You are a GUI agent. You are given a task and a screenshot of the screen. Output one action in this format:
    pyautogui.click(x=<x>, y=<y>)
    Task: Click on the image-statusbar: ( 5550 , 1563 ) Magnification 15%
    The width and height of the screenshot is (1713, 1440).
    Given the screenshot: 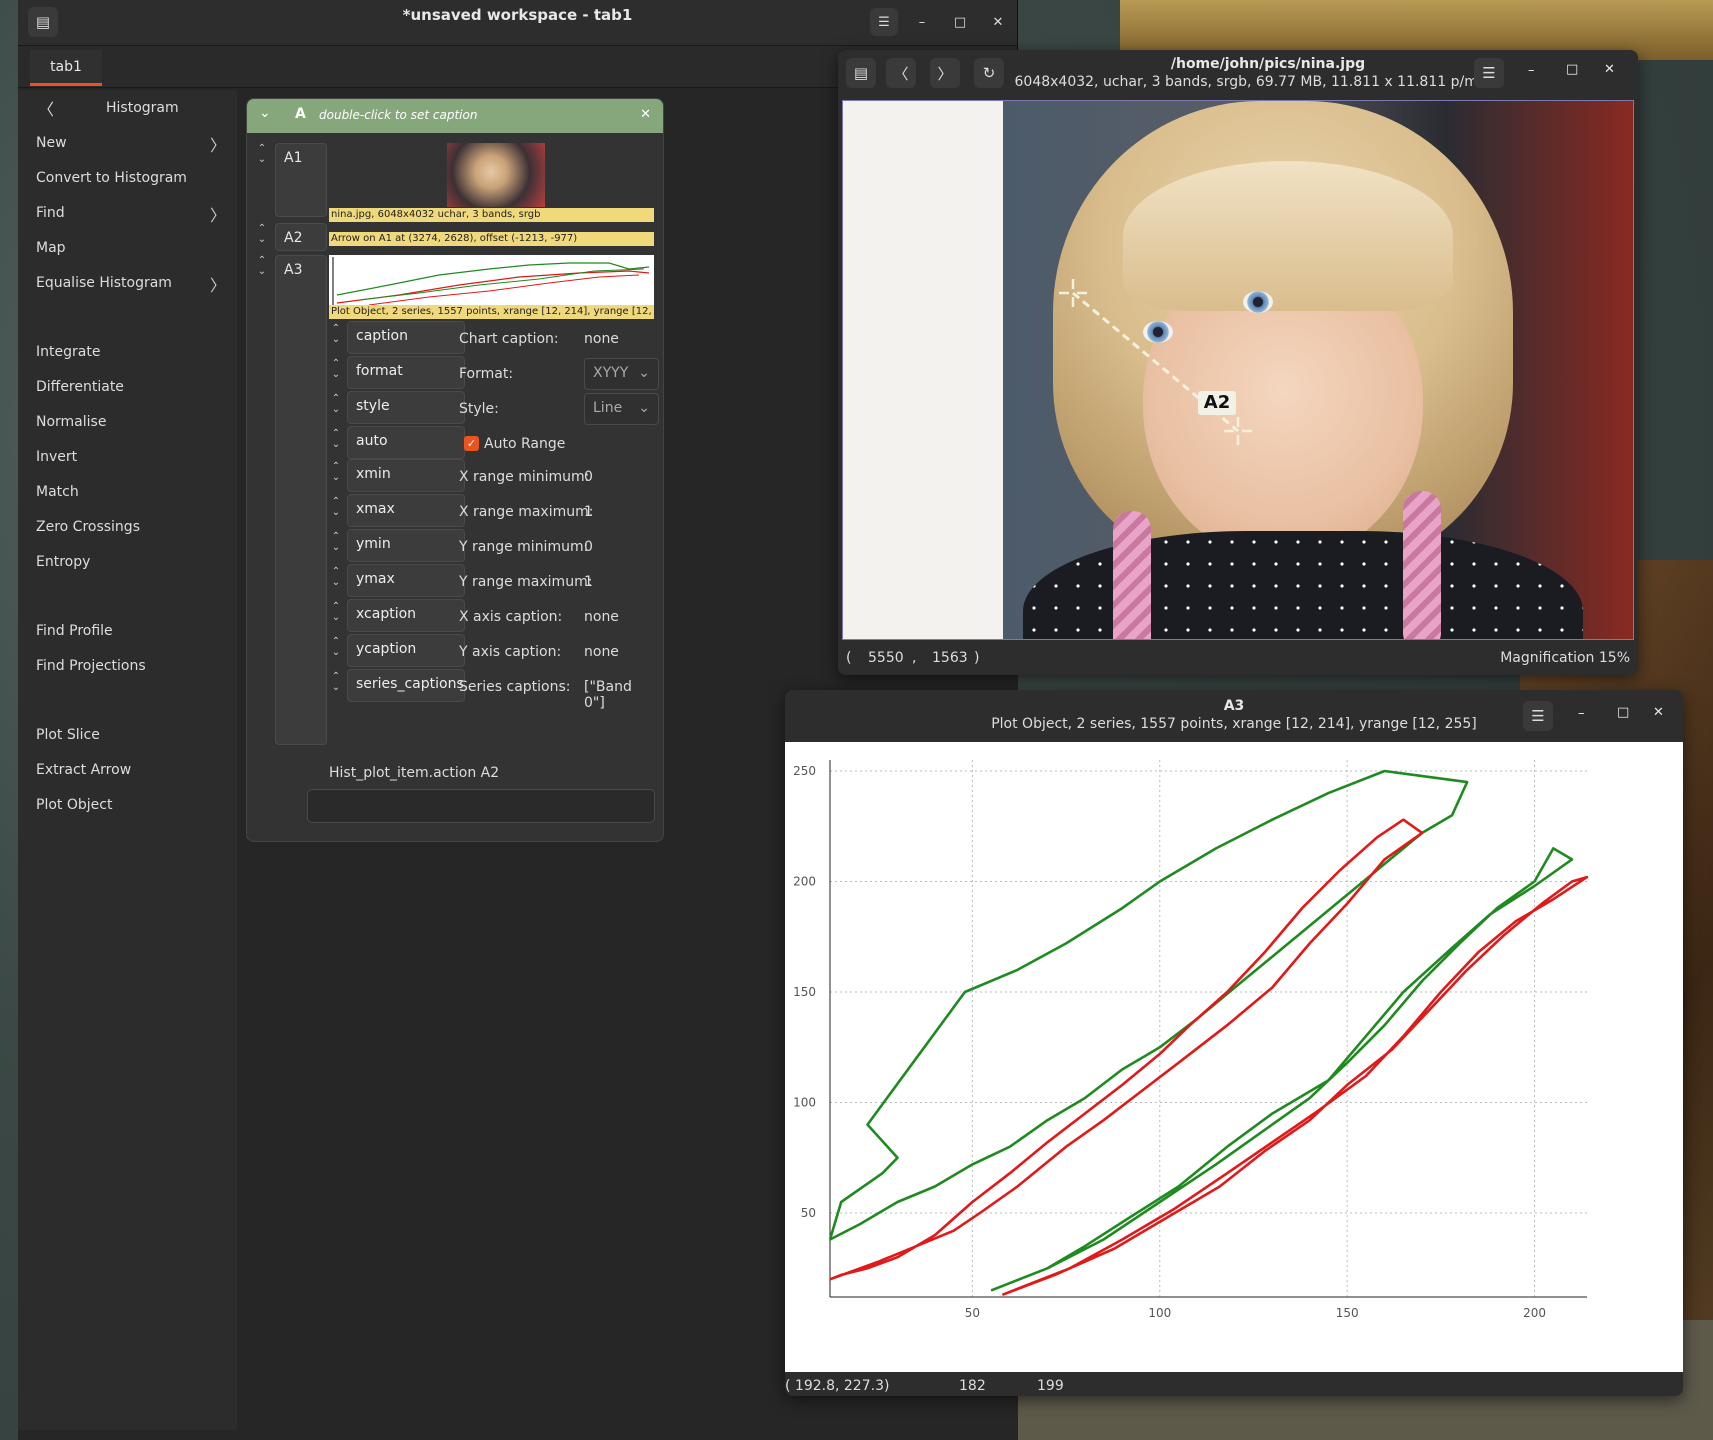 What is the action you would take?
    pyautogui.click(x=1238, y=660)
    